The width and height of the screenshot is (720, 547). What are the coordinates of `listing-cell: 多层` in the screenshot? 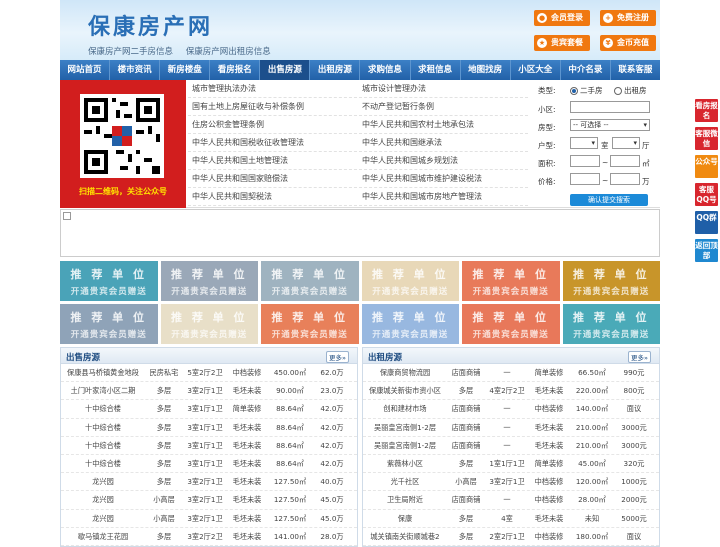 It's located at (466, 518).